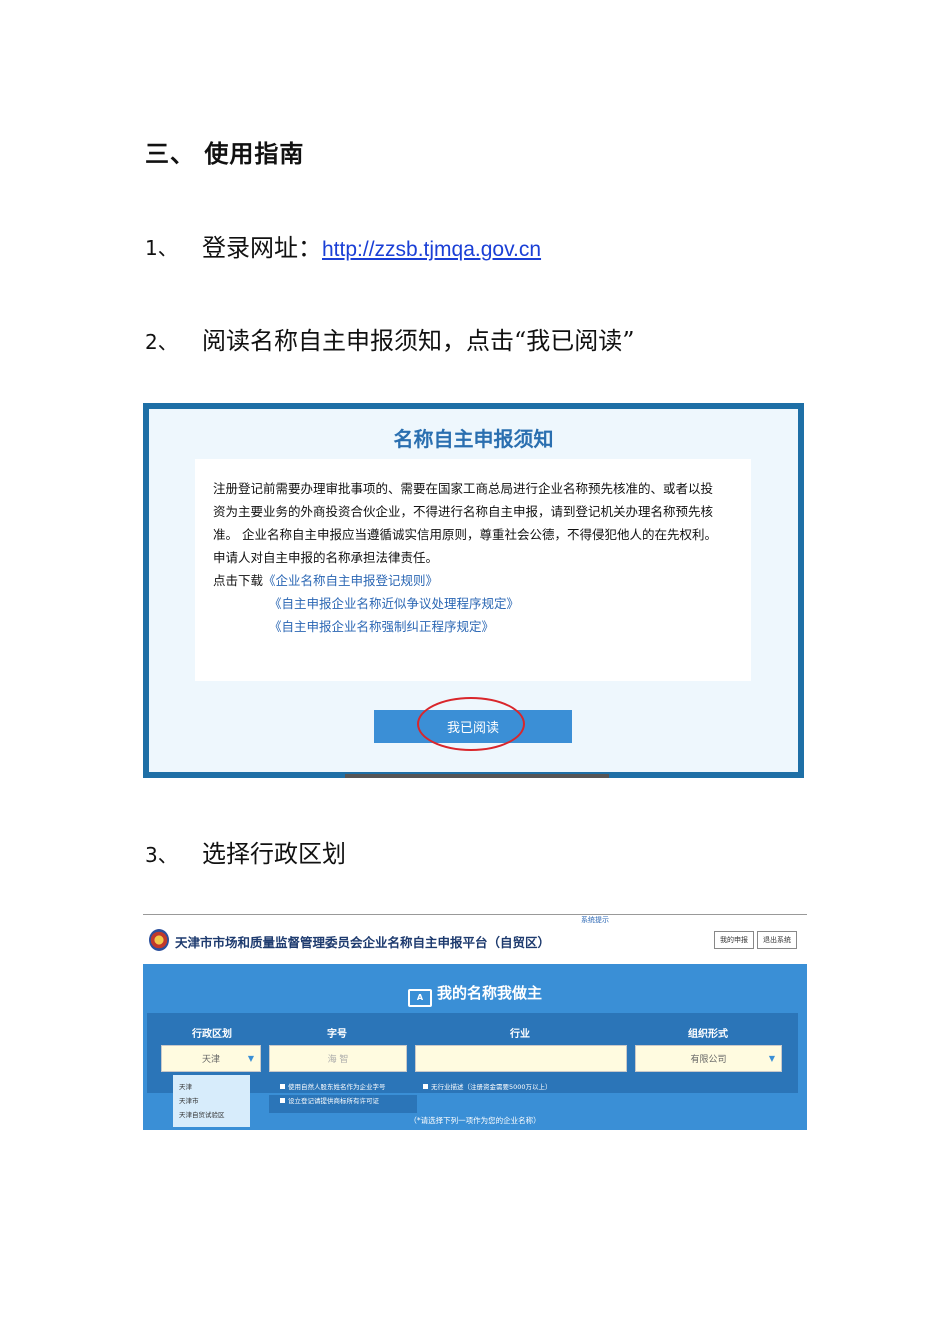 The width and height of the screenshot is (950, 1344). I want to click on notice-line: 注册登记前需要办理审批事项的、需要在国家工商总局进行企业名称预先核准的、或者以投, so click(463, 488).